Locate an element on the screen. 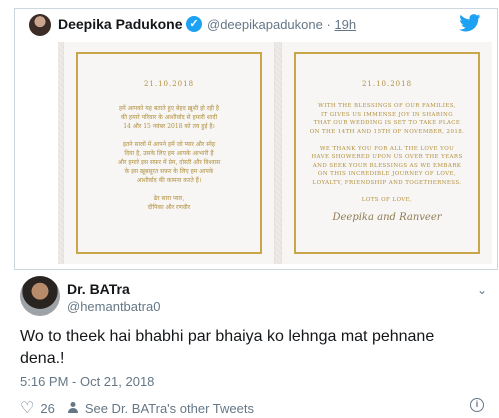 This screenshot has height=418, width=499. card-line: आशीर्वाद की कामना करते हैं। is located at coordinates (169, 180).